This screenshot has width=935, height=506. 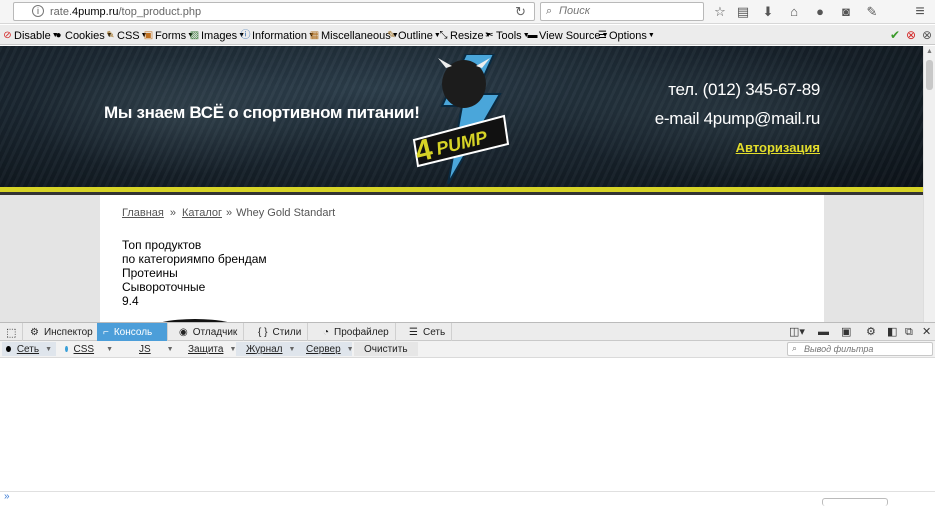 What do you see at coordinates (386, 349) in the screenshot?
I see `clear-console-button: Очистить` at bounding box center [386, 349].